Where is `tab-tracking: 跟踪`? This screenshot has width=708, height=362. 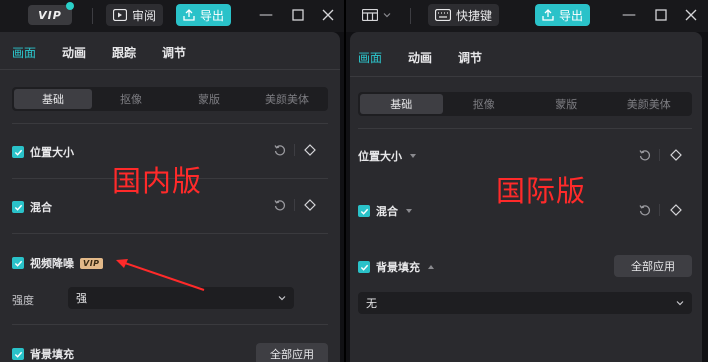
tab-tracking: 跟踪 is located at coordinates (124, 52).